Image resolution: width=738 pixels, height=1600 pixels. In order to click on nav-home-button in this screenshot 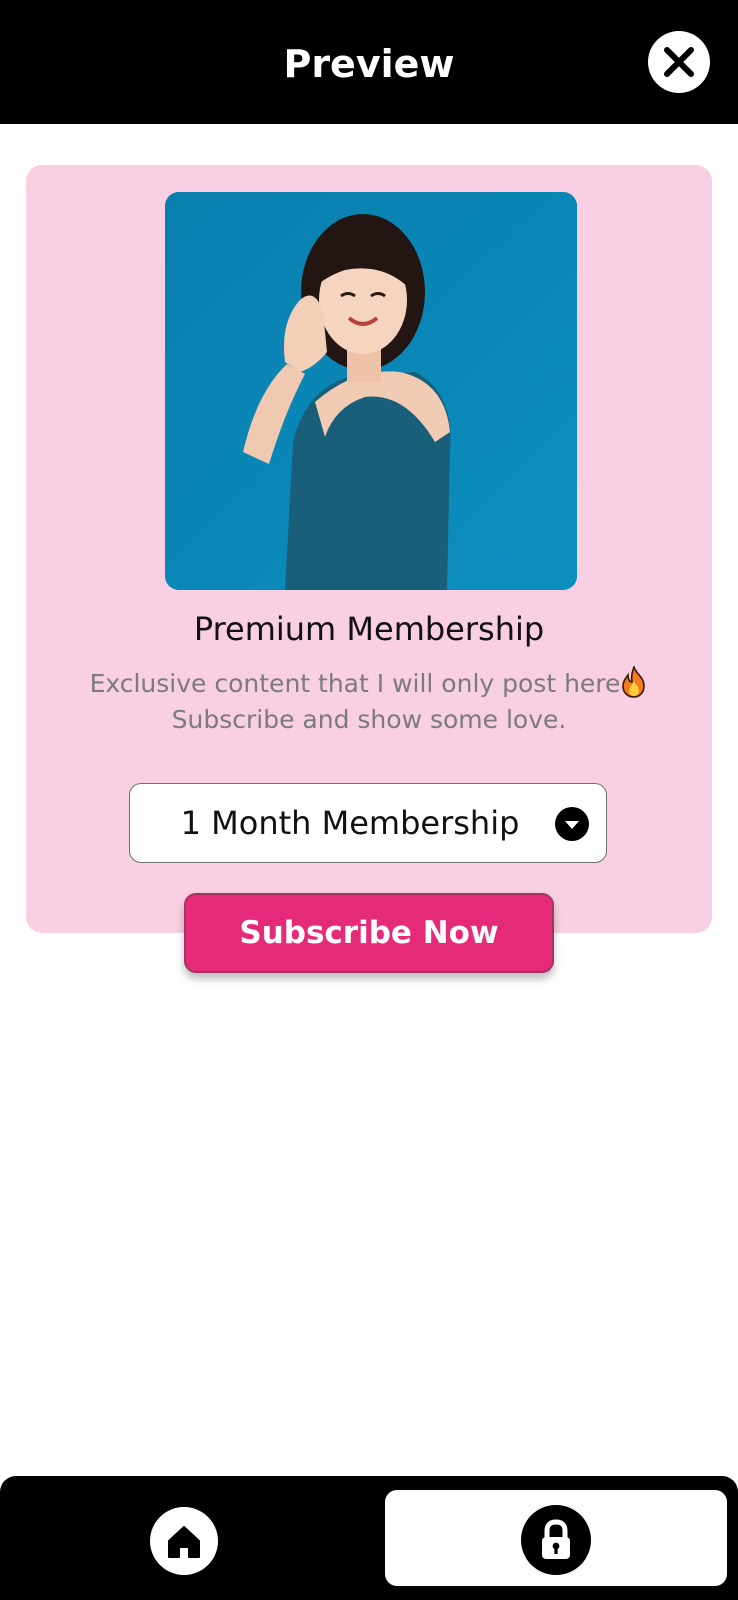, I will do `click(184, 1541)`.